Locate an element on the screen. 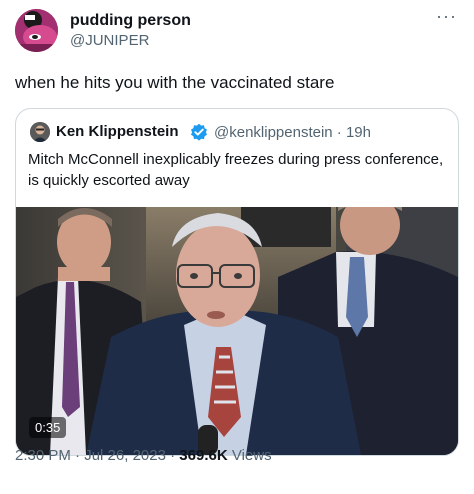  person-avatar-icon is located at coordinates (40, 132).